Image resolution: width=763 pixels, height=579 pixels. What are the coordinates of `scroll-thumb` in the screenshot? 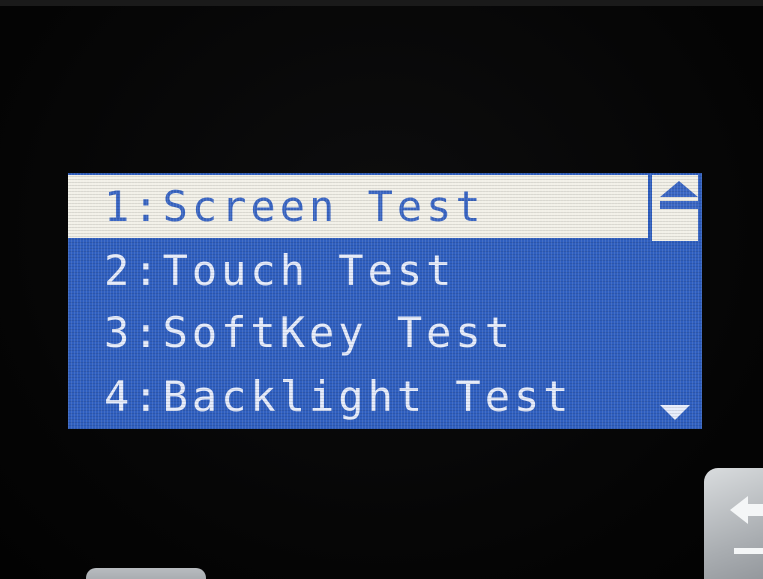 It's located at (675, 208).